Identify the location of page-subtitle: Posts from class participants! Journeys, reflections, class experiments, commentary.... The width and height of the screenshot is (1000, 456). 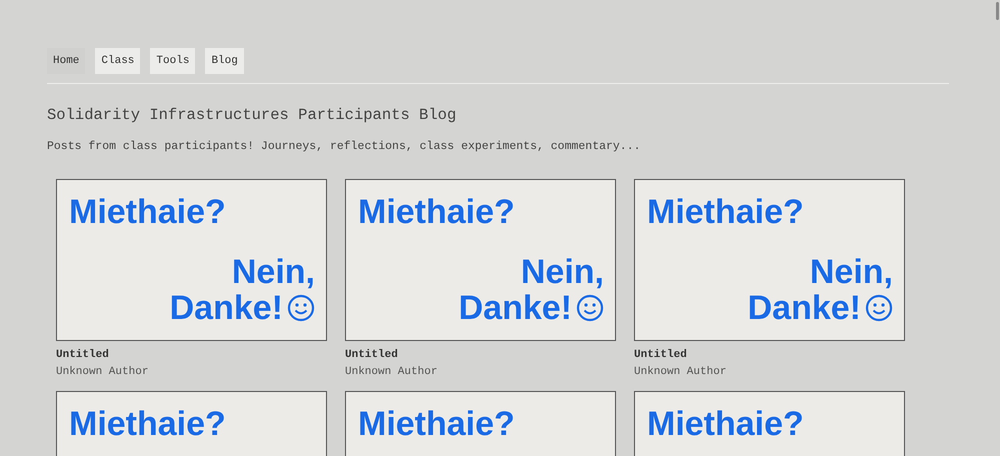
(344, 146).